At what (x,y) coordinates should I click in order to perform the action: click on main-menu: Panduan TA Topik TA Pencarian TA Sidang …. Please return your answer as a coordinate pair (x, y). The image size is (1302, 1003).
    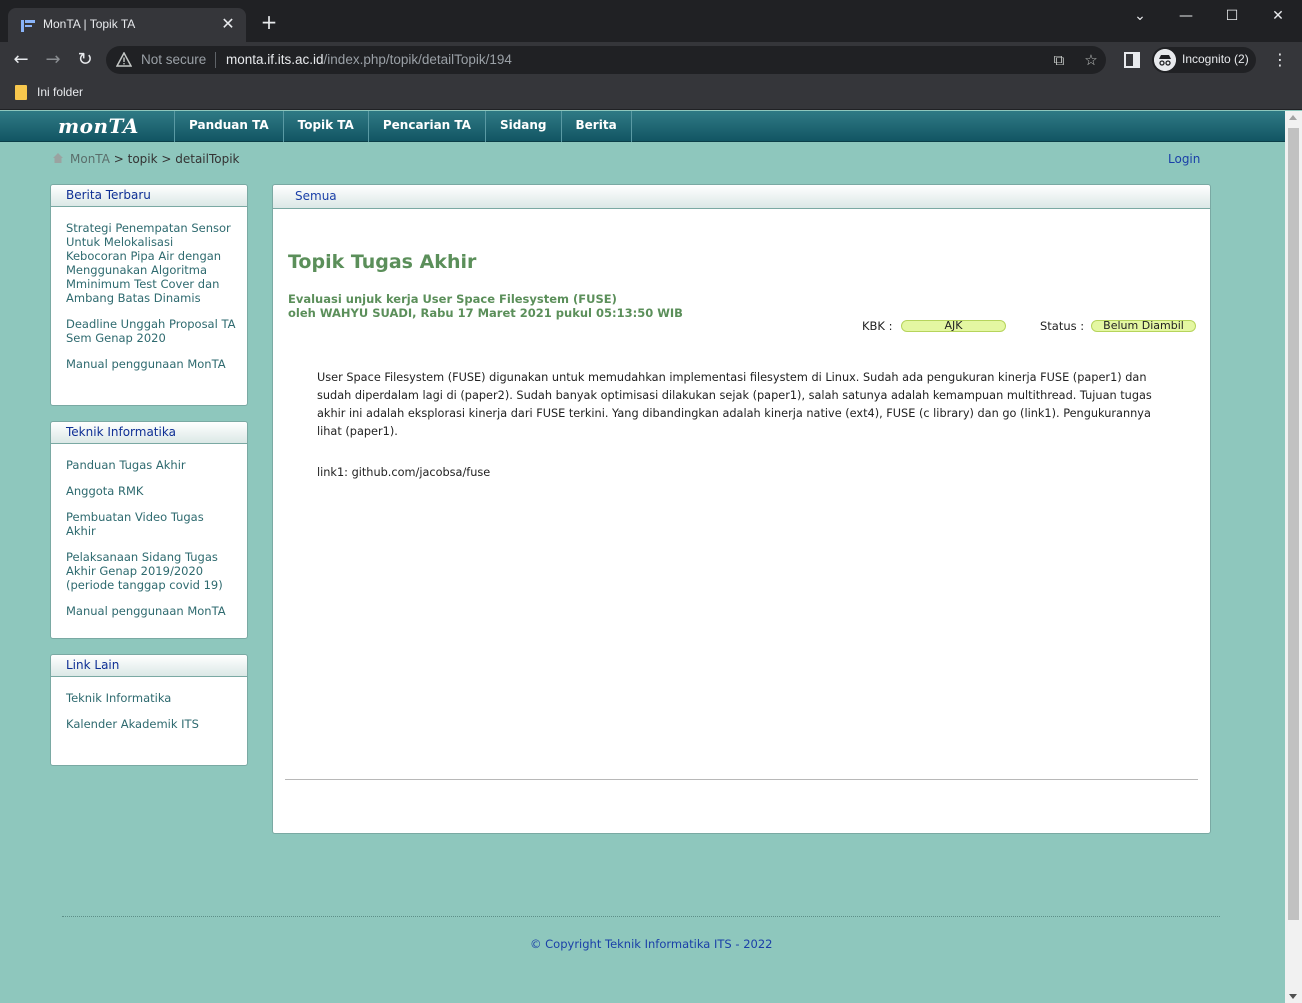
    Looking at the image, I should click on (403, 126).